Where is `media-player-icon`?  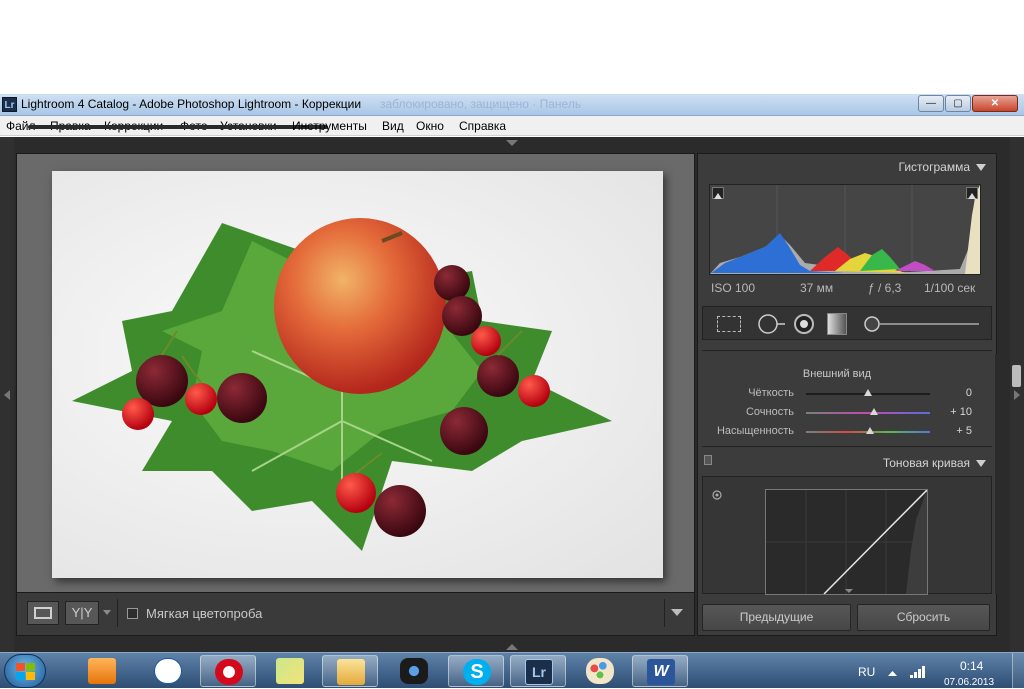 media-player-icon is located at coordinates (102, 671).